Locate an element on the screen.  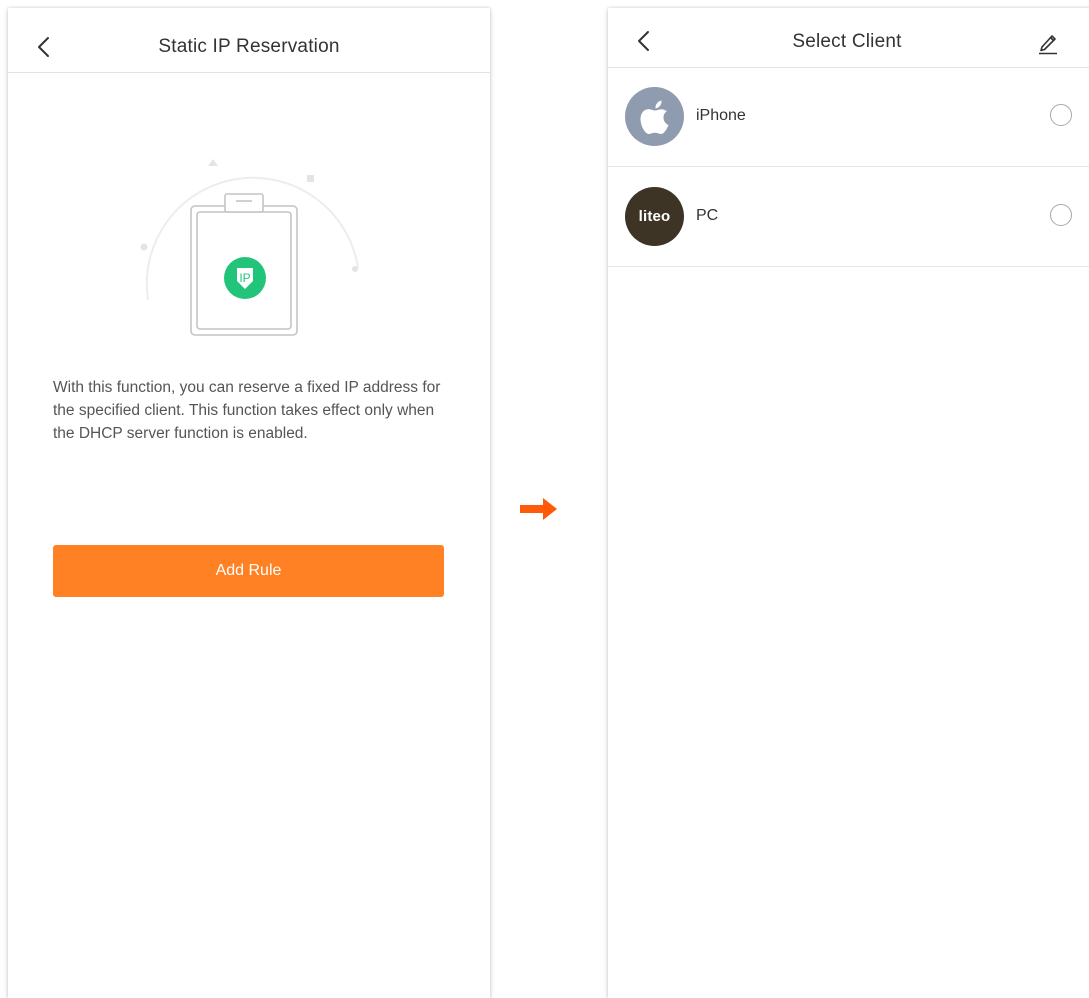
ip-badge-illustration-icon: IP is located at coordinates (249, 247).